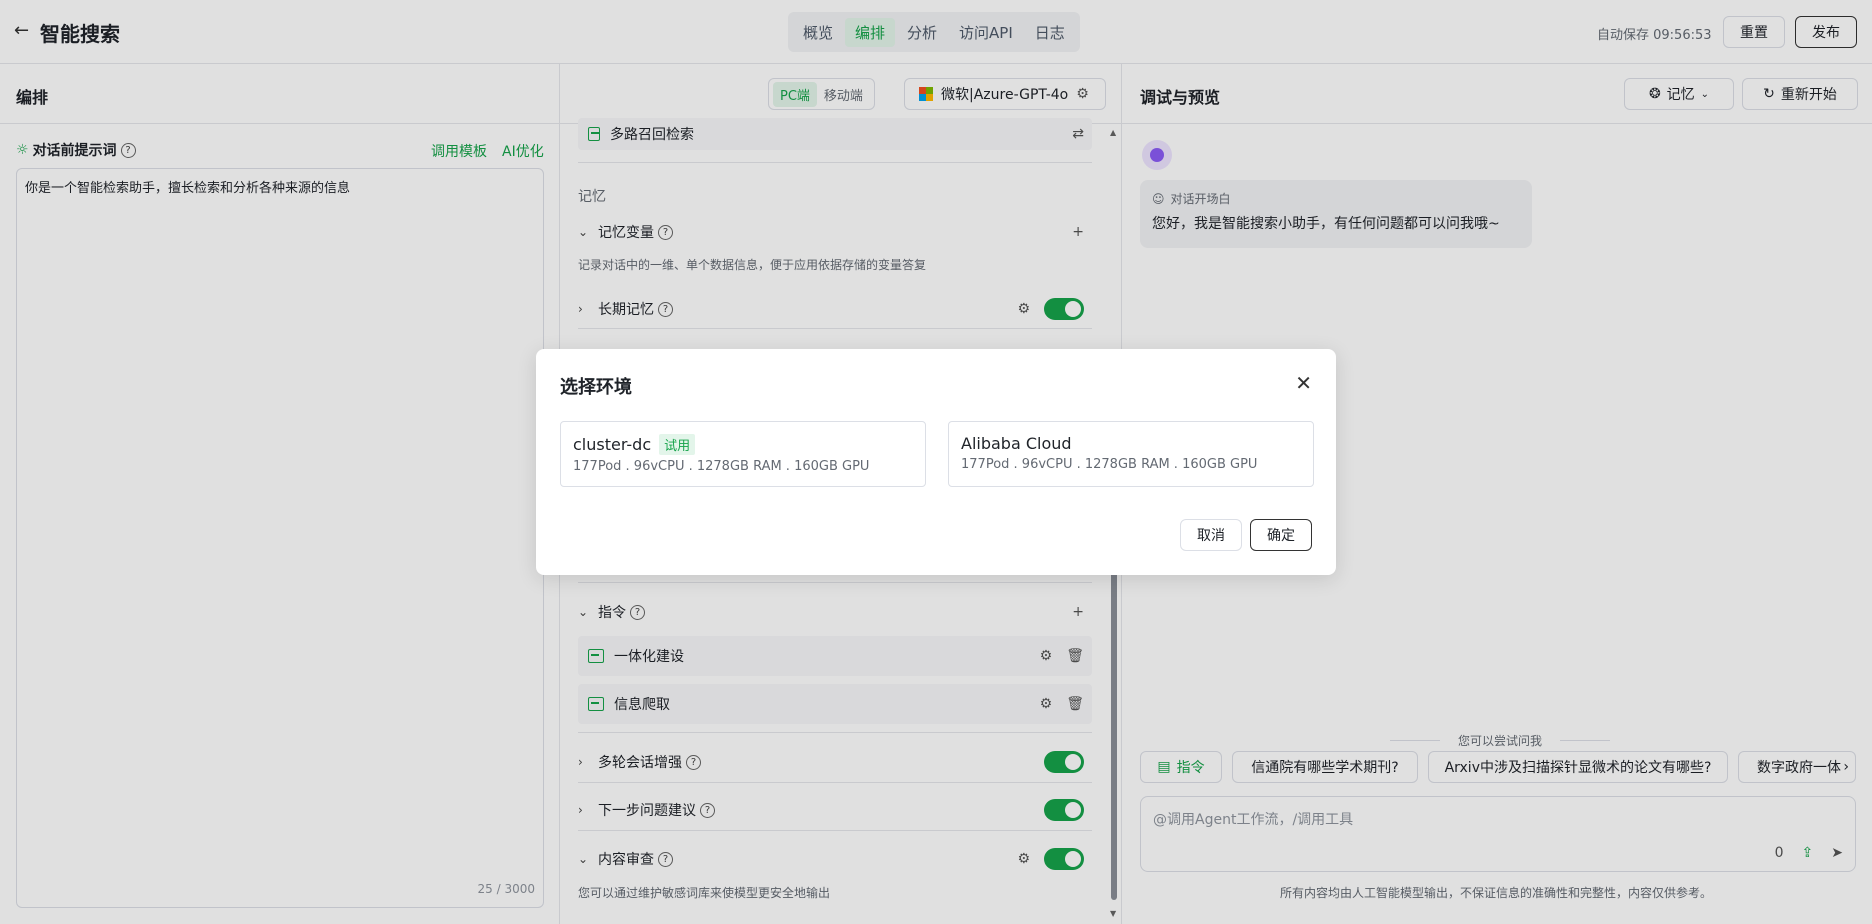 This screenshot has height=924, width=1872. I want to click on close-icon: ✕, so click(1303, 383).